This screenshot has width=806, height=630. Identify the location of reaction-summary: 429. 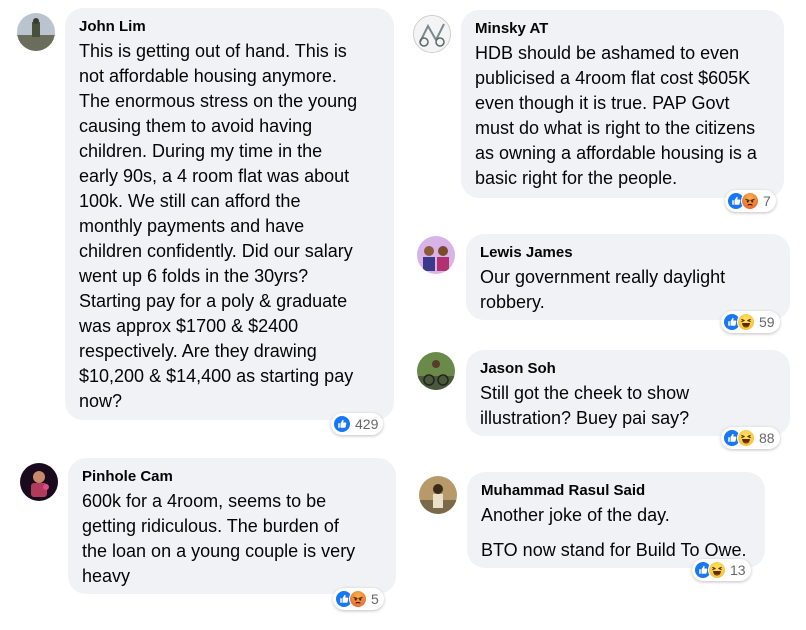
(357, 424).